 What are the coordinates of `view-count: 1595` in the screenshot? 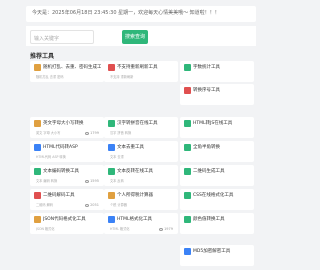 It's located at (92, 181).